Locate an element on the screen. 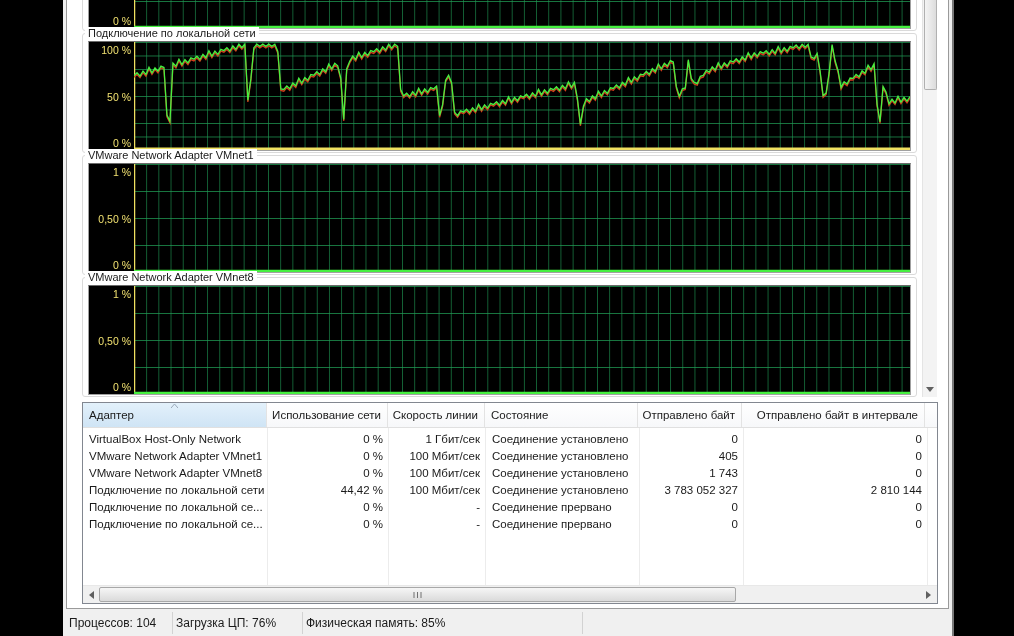  scroll-down-icon is located at coordinates (930, 389).